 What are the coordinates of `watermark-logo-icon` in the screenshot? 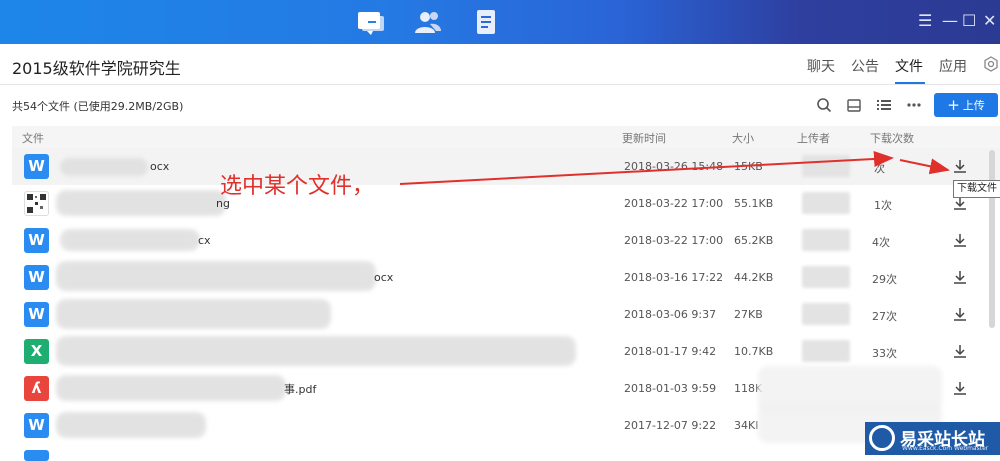 It's located at (882, 438).